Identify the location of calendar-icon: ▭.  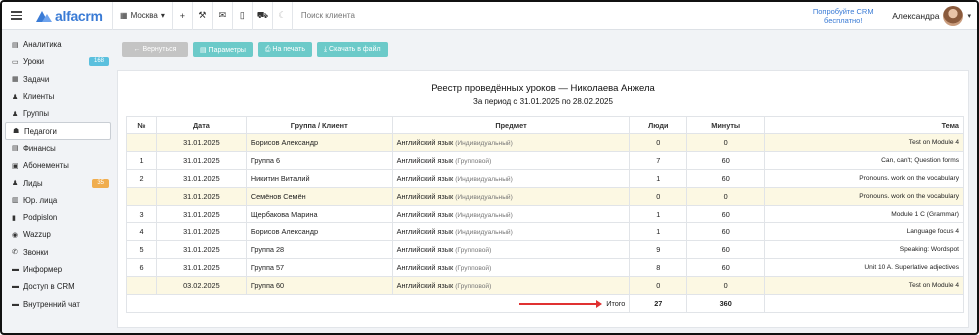
(15, 62).